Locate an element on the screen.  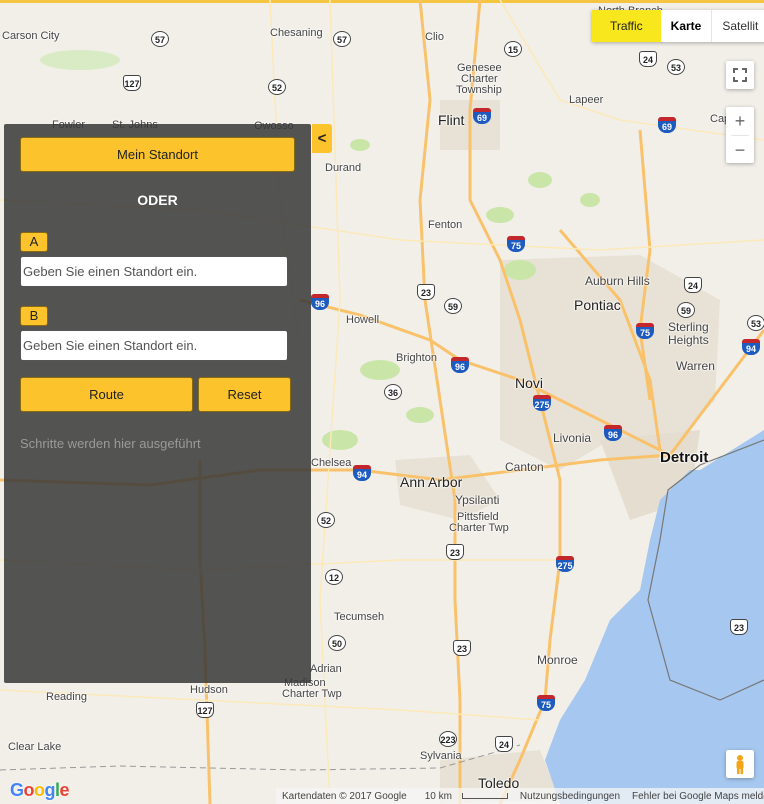
my-location-button: Mein Standort is located at coordinates (157, 154).